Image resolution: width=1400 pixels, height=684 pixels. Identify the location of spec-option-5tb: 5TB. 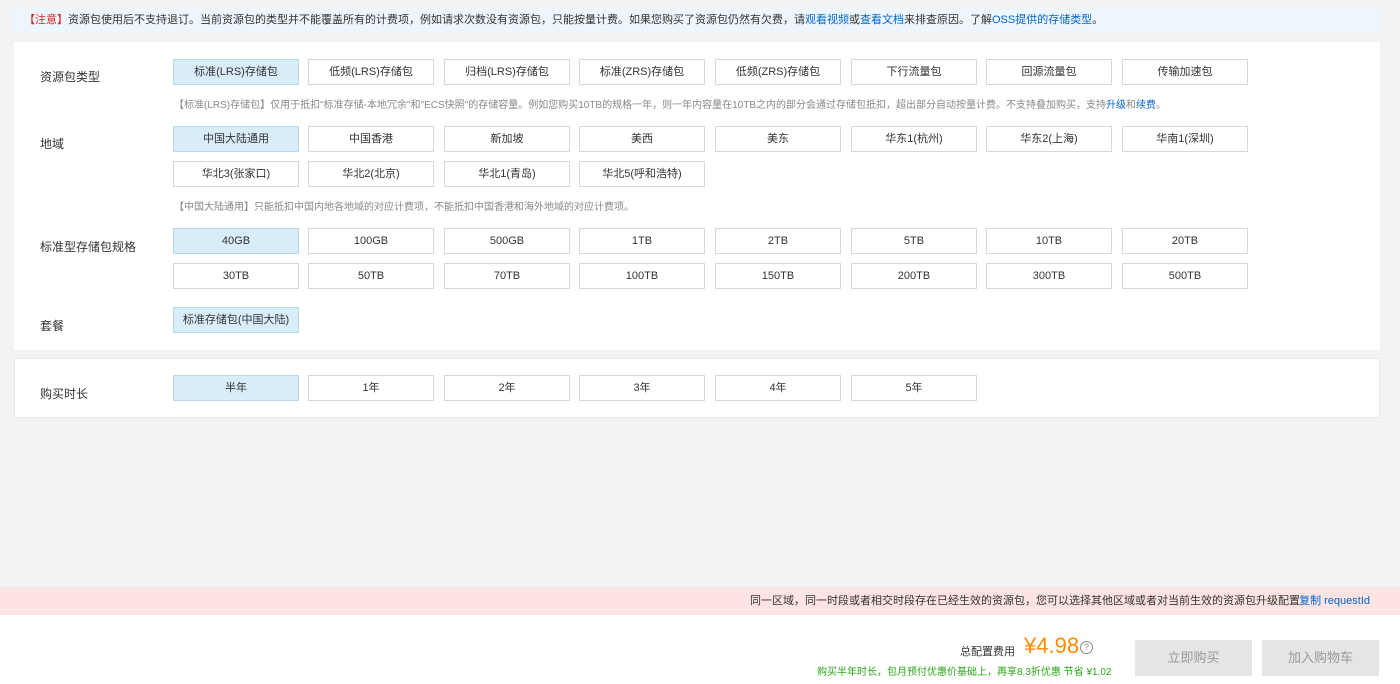
(914, 241).